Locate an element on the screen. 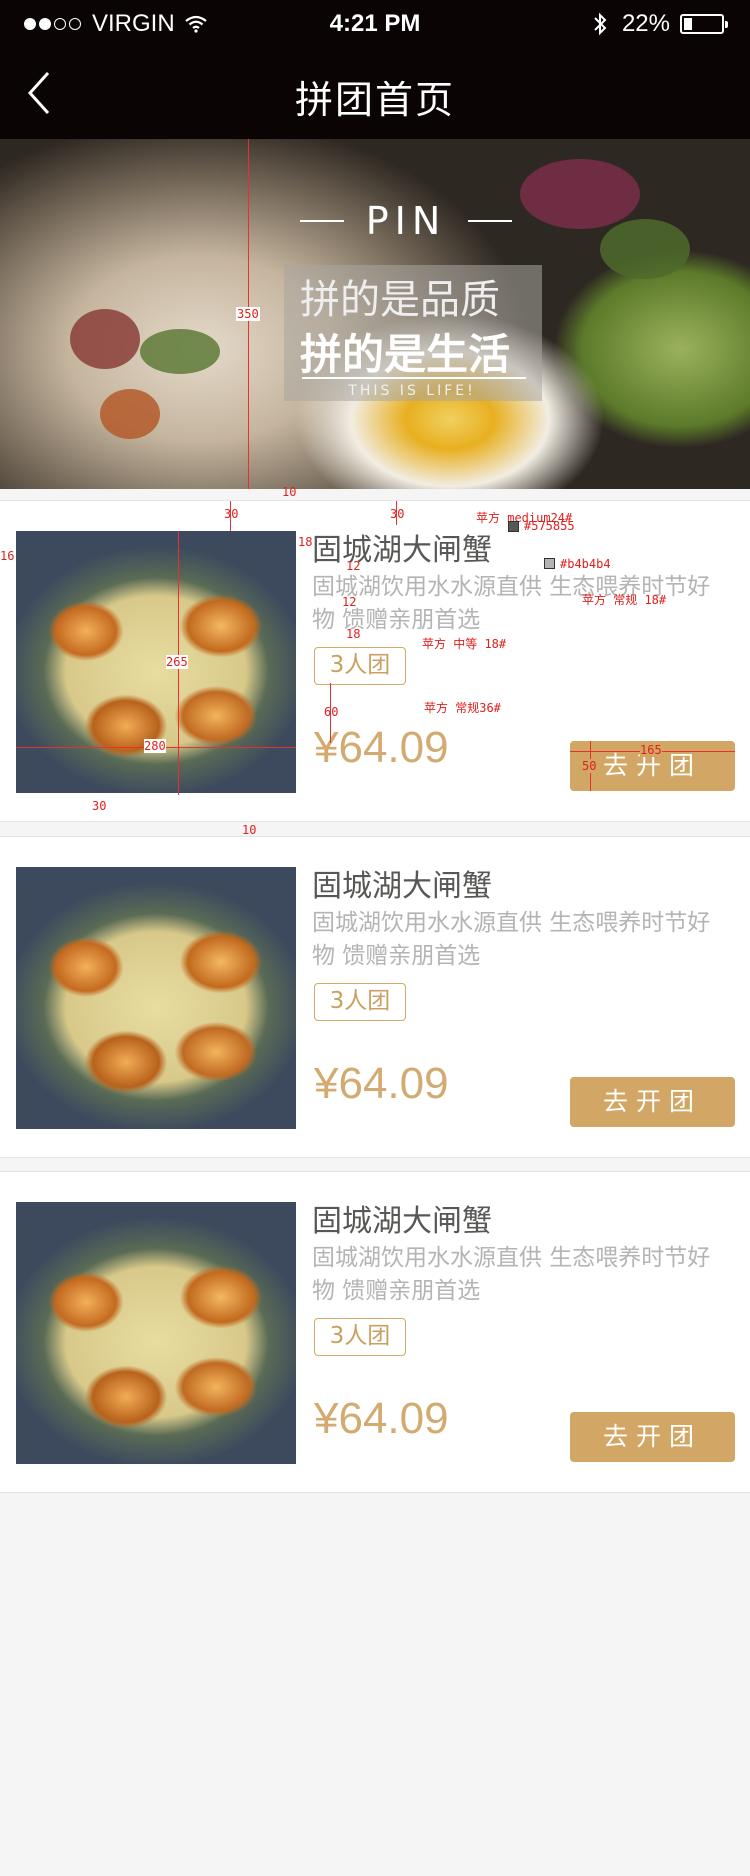 The height and width of the screenshot is (1876, 750). banner-pin: PIN is located at coordinates (406, 221).